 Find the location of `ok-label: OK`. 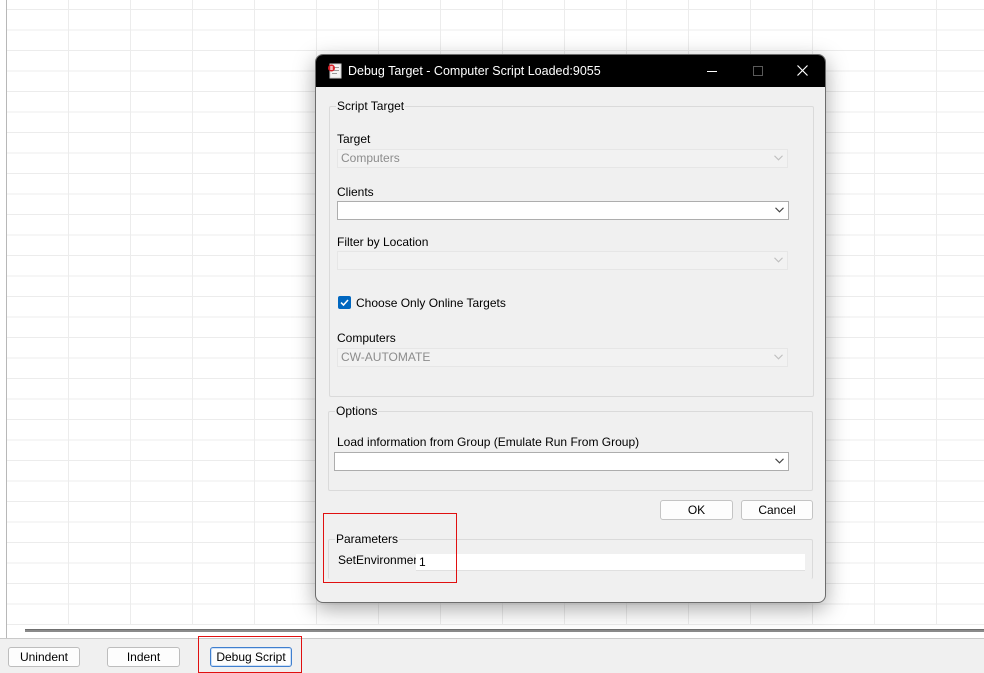

ok-label: OK is located at coordinates (696, 510).